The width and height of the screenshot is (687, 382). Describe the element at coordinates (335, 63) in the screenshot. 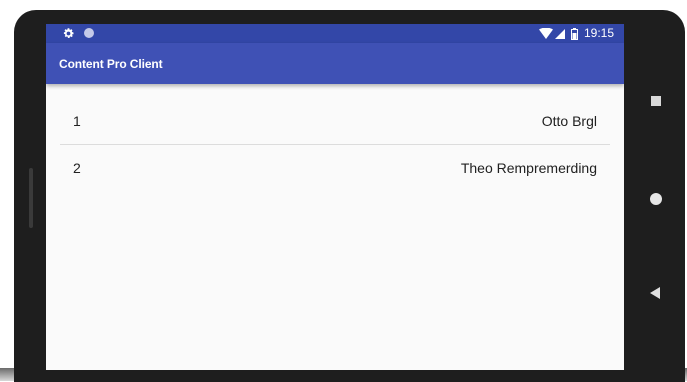

I see `app-bar: Content Pro Client` at that location.